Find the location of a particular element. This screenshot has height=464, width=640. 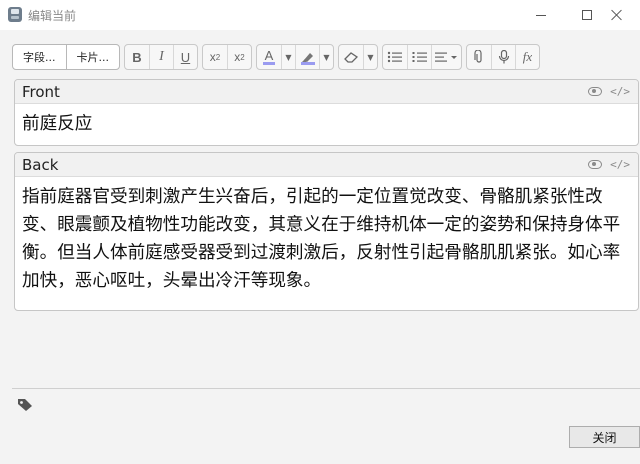

align-left-icon is located at coordinates (445, 57).